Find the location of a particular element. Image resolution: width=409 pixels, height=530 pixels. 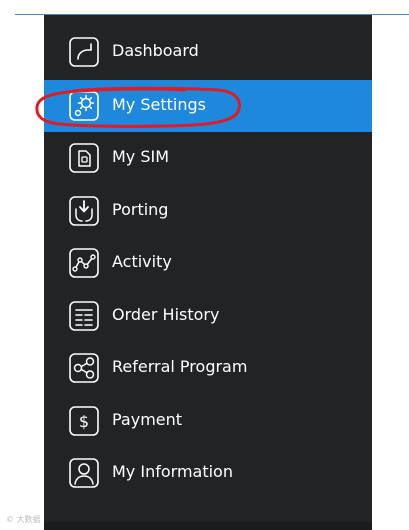

sidebar-item-referral-program: Referral Program is located at coordinates (208, 368).